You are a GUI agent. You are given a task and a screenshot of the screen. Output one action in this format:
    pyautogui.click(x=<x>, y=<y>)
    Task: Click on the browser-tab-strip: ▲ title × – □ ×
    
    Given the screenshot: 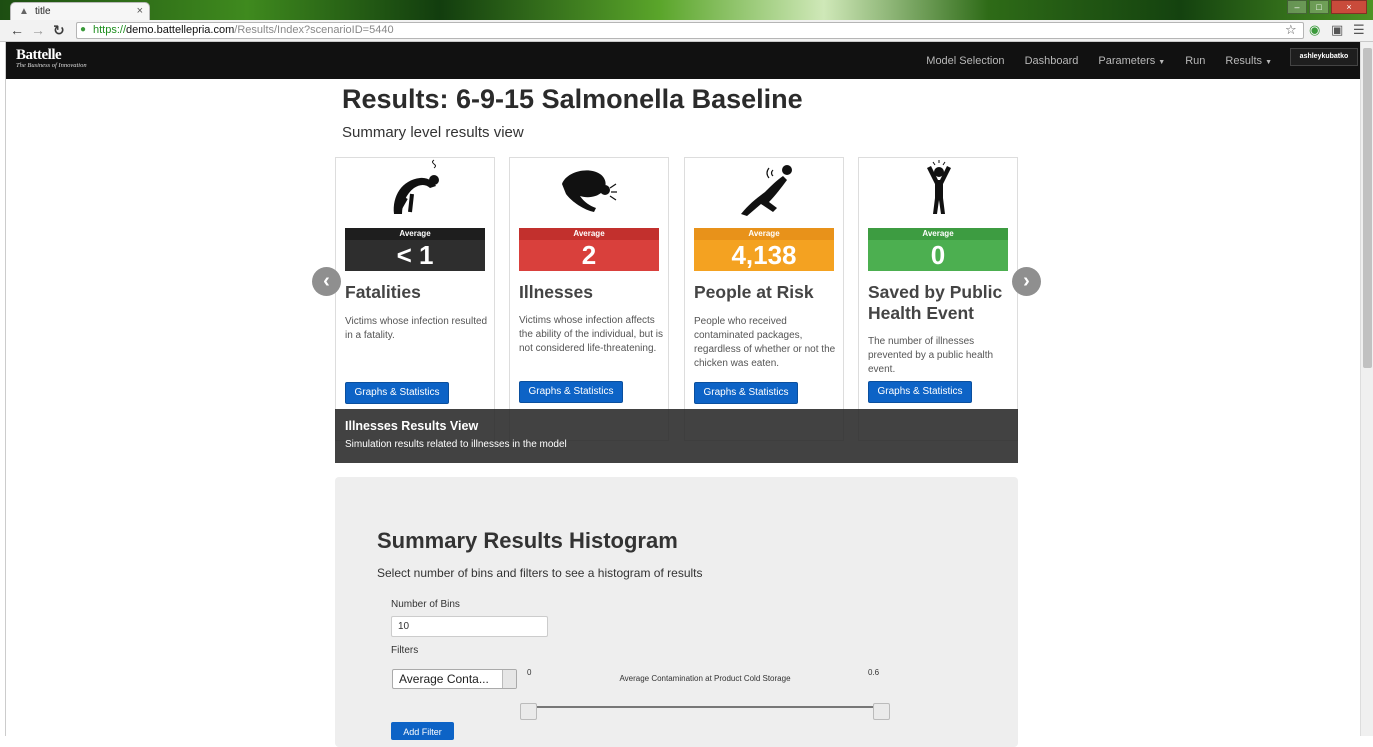 What is the action you would take?
    pyautogui.click(x=686, y=10)
    